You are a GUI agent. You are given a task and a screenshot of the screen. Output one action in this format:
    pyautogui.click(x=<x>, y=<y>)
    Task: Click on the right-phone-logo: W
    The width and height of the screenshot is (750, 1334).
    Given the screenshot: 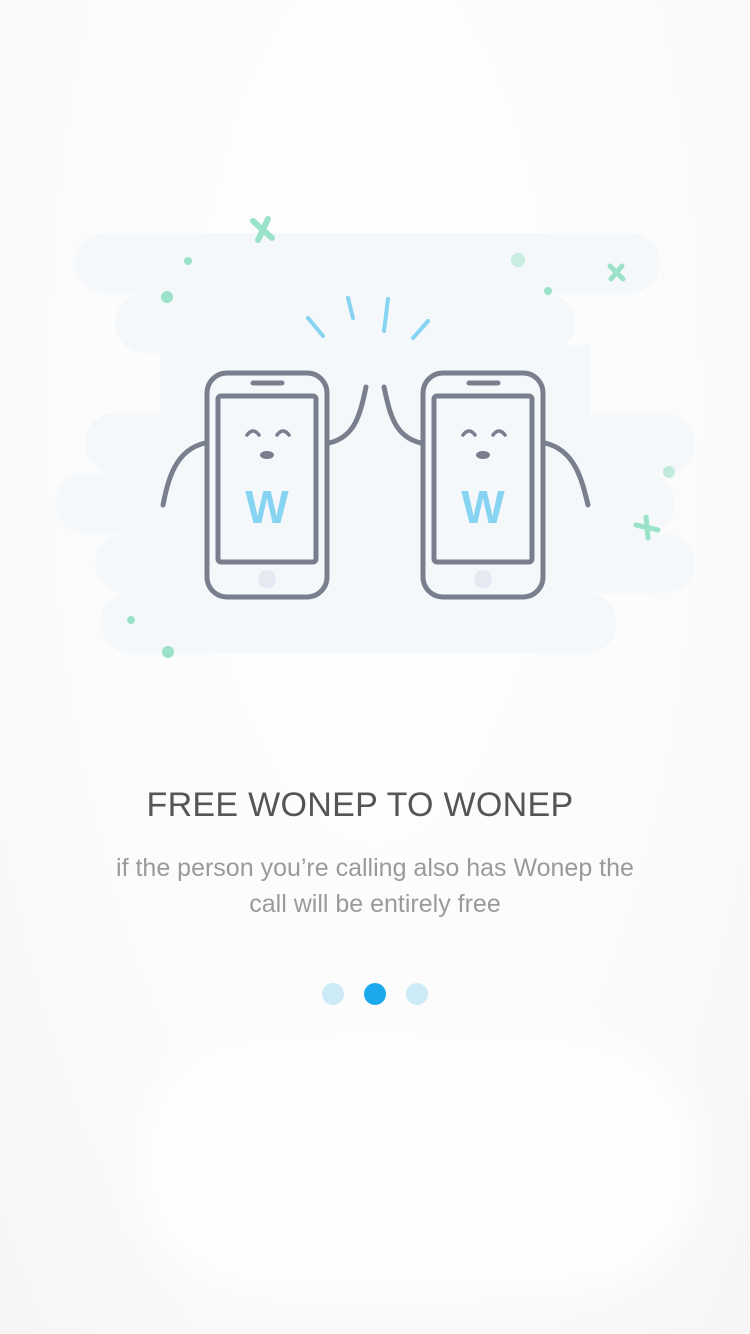 What is the action you would take?
    pyautogui.click(x=483, y=507)
    